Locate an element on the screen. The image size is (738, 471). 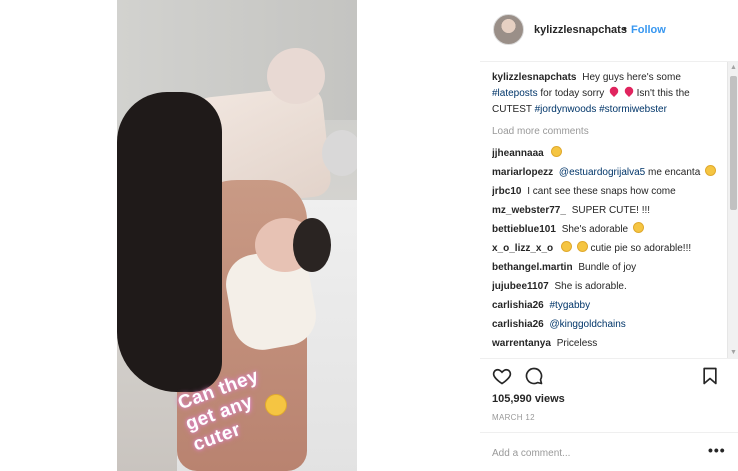
media-person-hair is located at coordinates (169, 242).